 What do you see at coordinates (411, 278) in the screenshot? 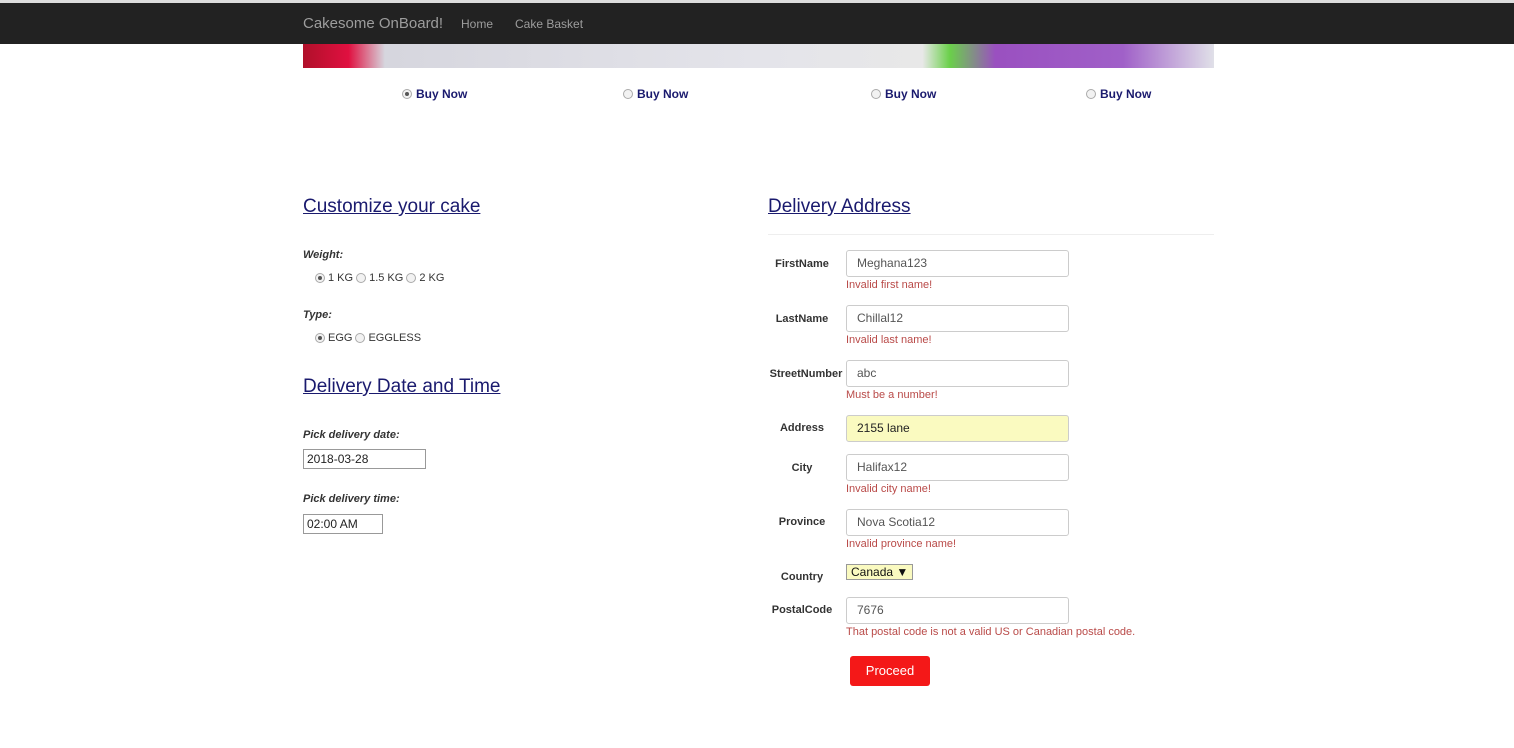
I see `weight-2kg-radio` at bounding box center [411, 278].